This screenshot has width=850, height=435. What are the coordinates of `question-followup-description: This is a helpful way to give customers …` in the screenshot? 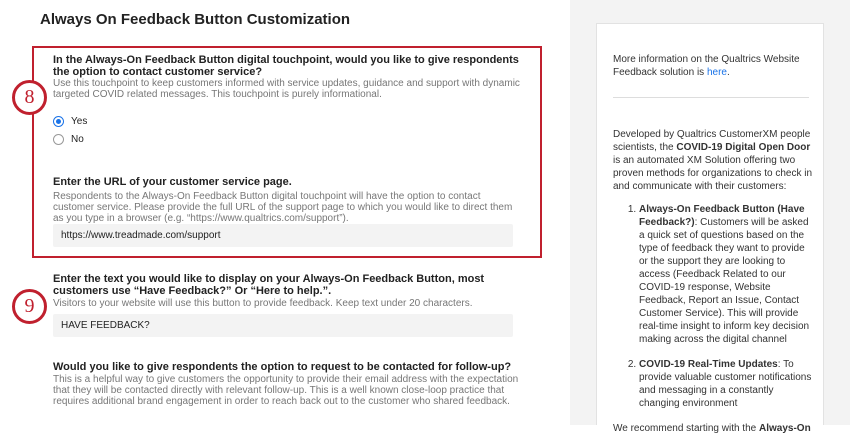 It's located at (286, 390).